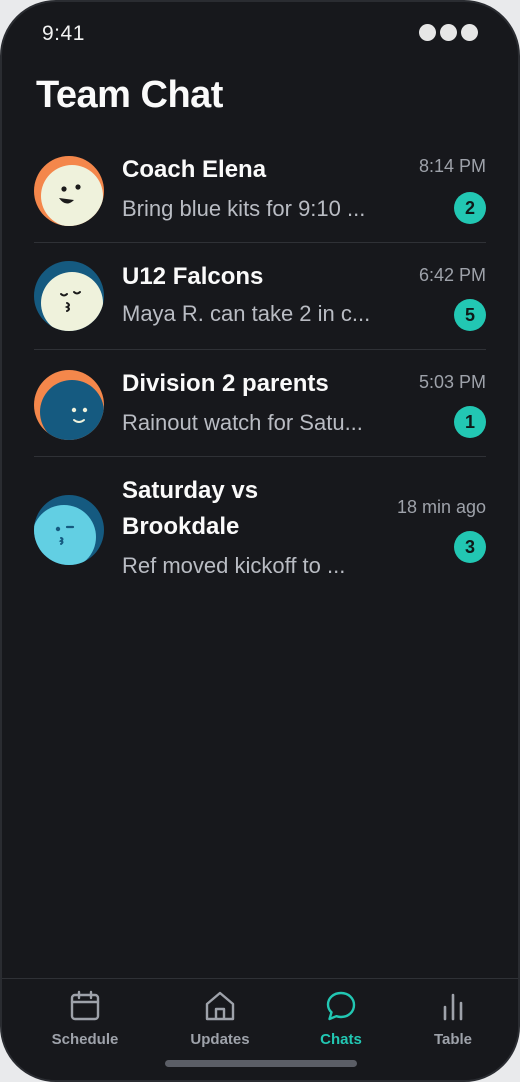 The height and width of the screenshot is (1082, 520). I want to click on unread-badge: 2, so click(470, 208).